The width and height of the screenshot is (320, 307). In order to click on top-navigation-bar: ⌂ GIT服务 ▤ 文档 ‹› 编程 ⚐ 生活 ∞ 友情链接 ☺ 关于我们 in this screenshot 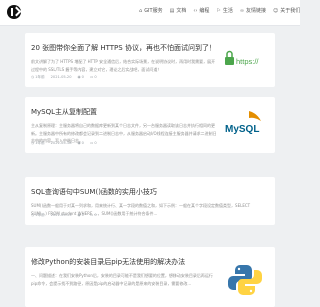, I will do `click(150, 13)`.